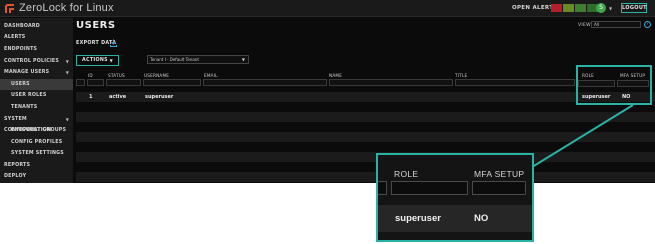  Describe the element at coordinates (481, 218) in the screenshot. I see `zoom-mfa-value: NO` at that location.